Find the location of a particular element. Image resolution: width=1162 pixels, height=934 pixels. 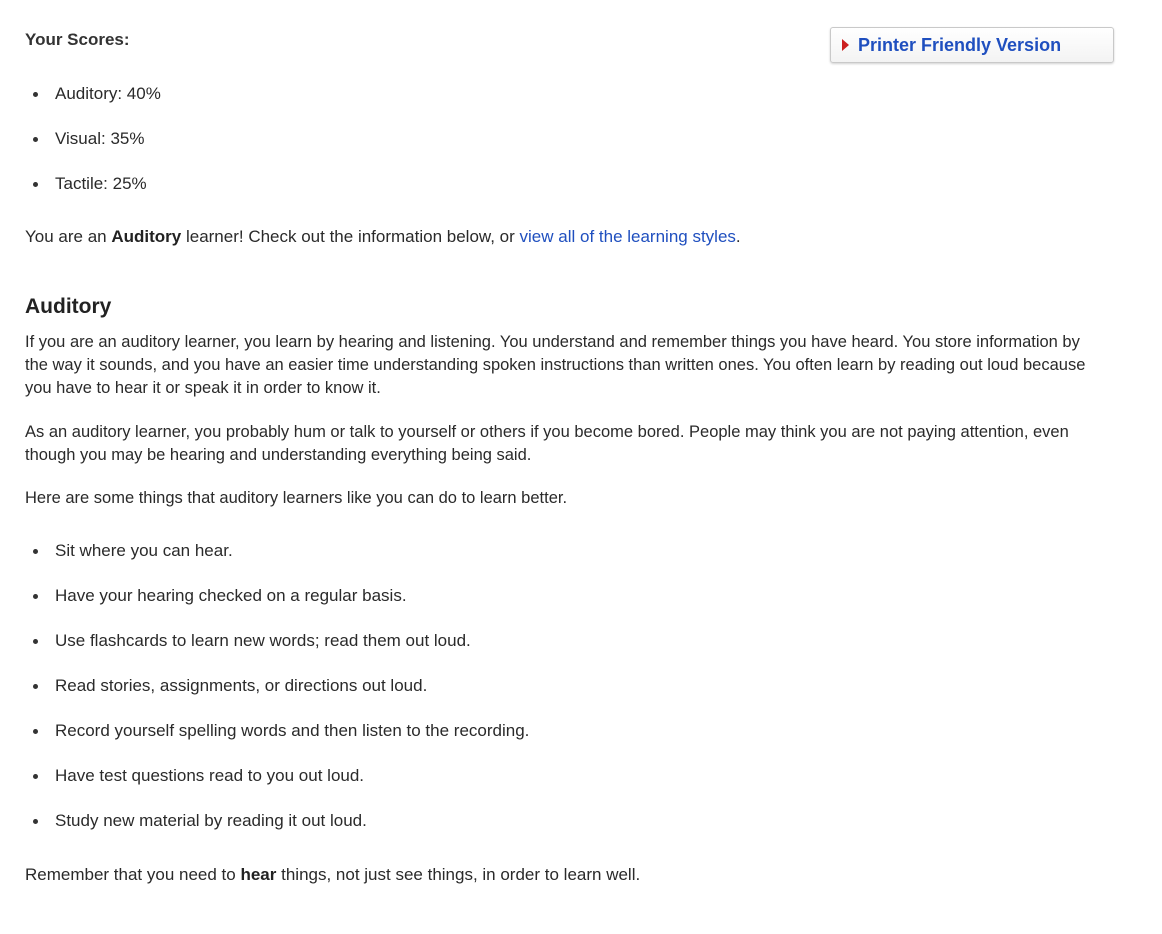

score-item-auditory: Auditory: 40% is located at coordinates (93, 106).